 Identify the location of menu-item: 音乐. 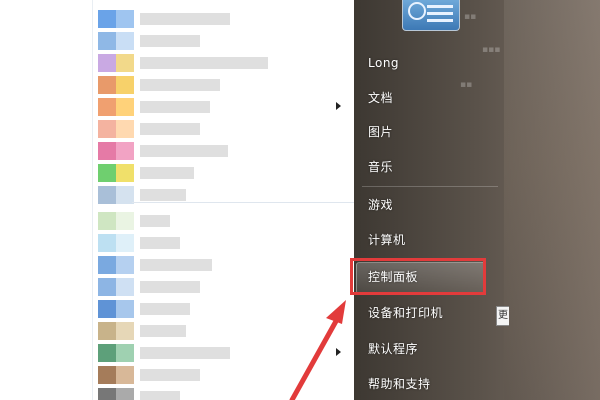
(380, 167).